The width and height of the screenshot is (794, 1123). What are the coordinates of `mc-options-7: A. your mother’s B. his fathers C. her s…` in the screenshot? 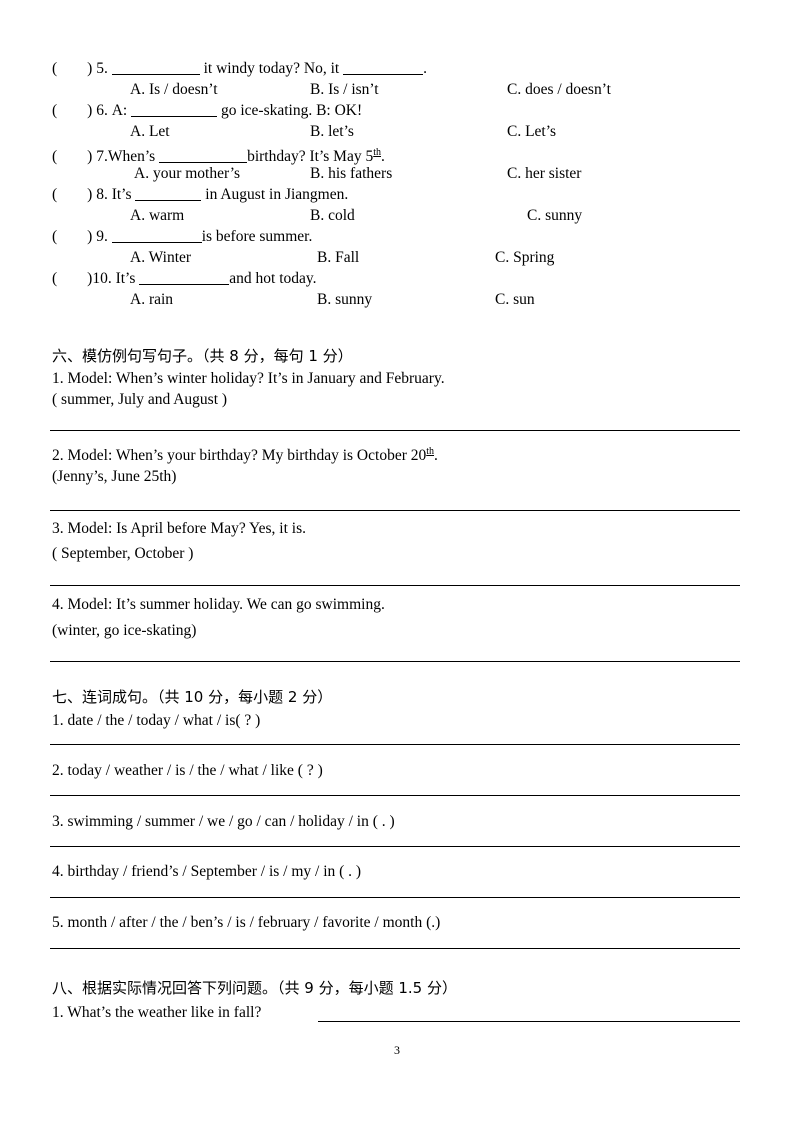 It's located at (402, 173).